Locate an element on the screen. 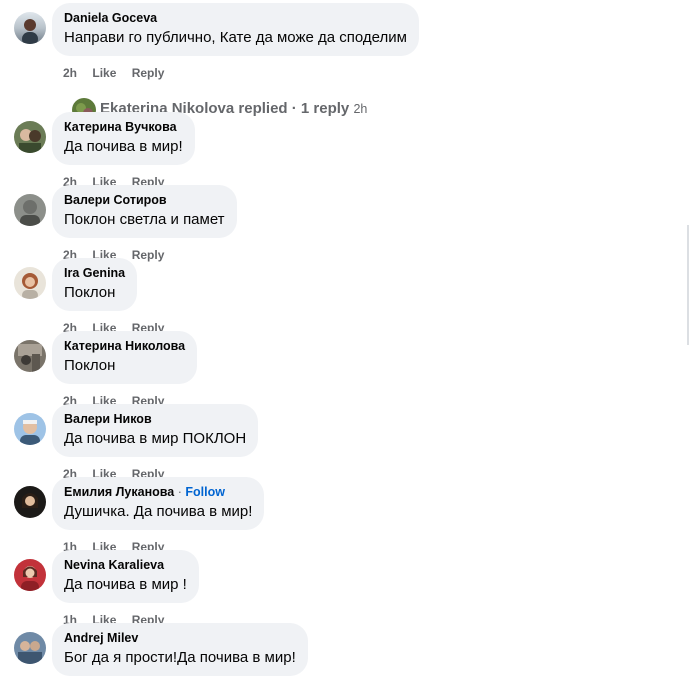 This screenshot has width=691, height=676. comment-author-row: Емилия Луканова · Follow is located at coordinates (158, 492).